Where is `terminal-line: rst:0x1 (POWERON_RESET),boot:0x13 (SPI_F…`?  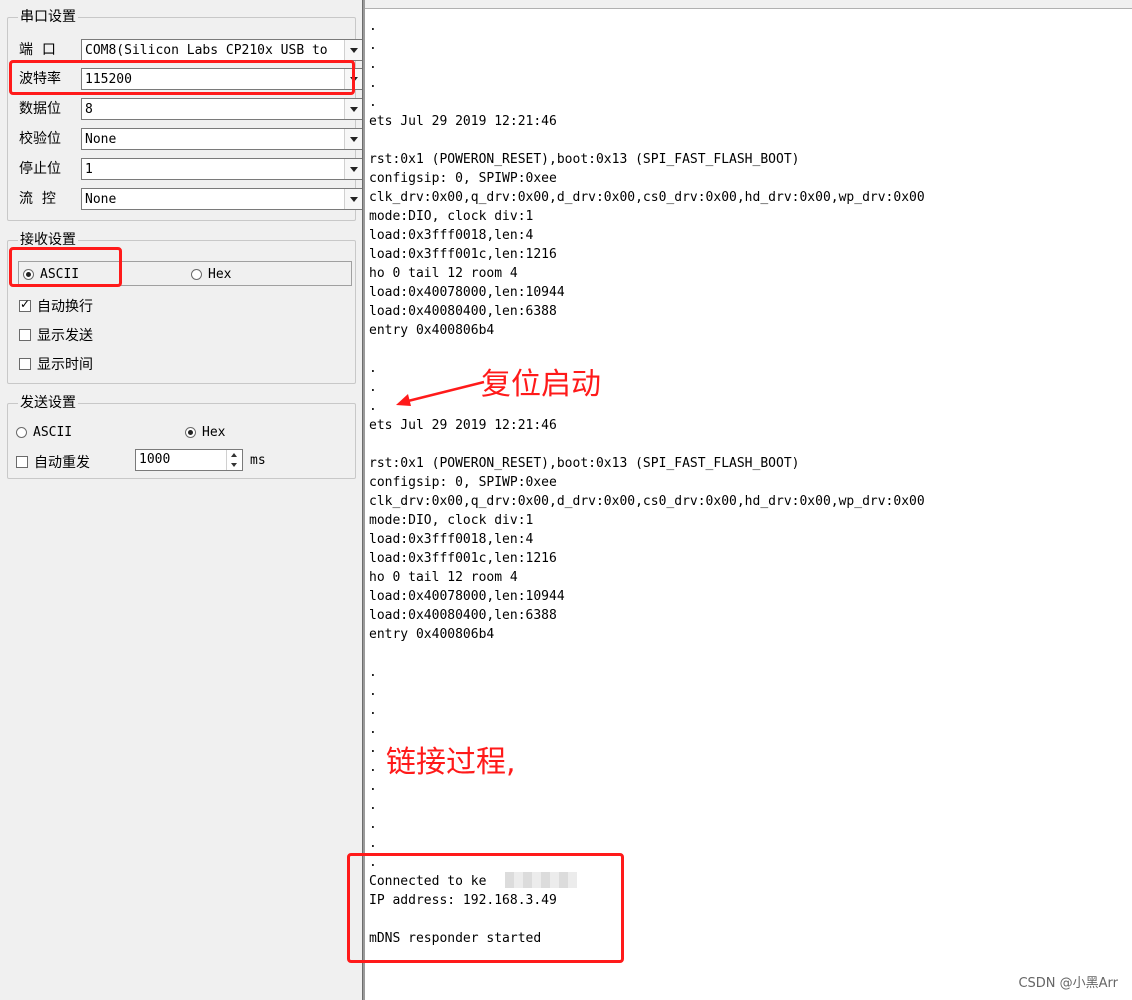 terminal-line: rst:0x1 (POWERON_RESET),boot:0x13 (SPI_F… is located at coordinates (584, 463).